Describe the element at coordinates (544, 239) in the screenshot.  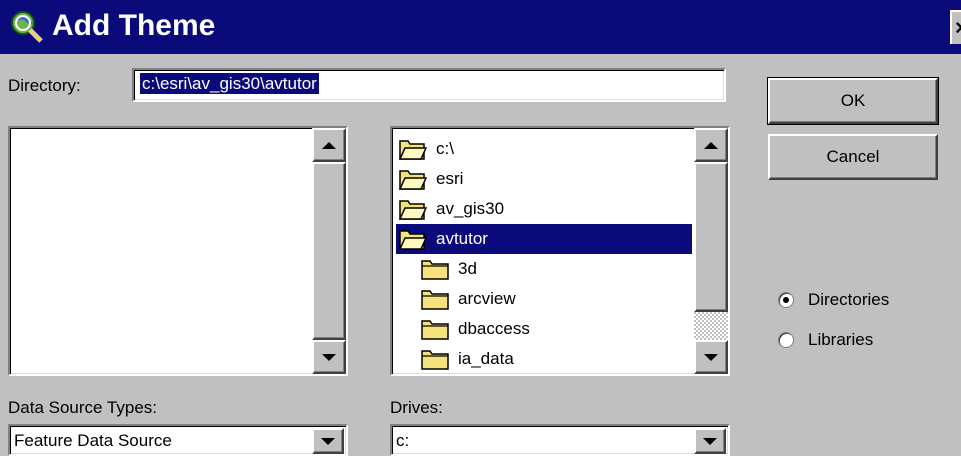
I see `directory-item-selected: avtutor` at that location.